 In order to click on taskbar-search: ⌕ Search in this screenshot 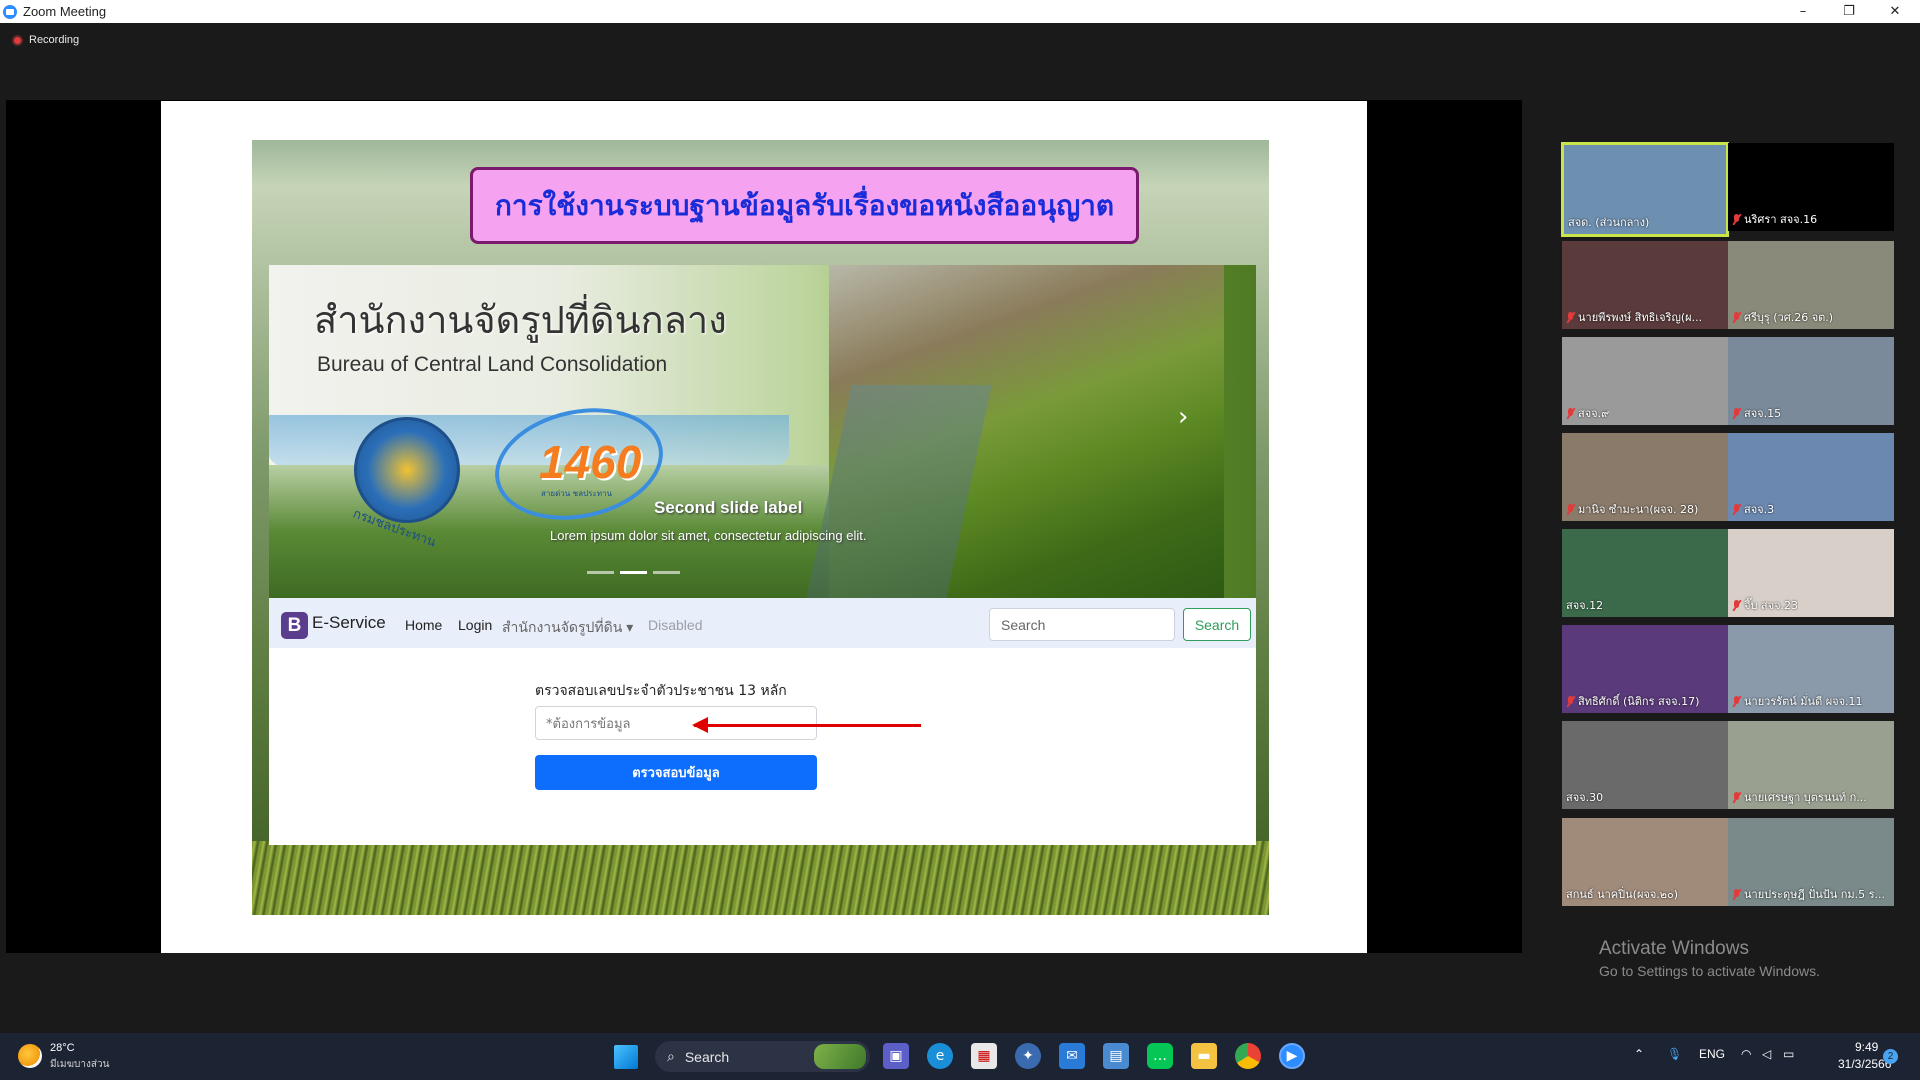, I will do `click(762, 1056)`.